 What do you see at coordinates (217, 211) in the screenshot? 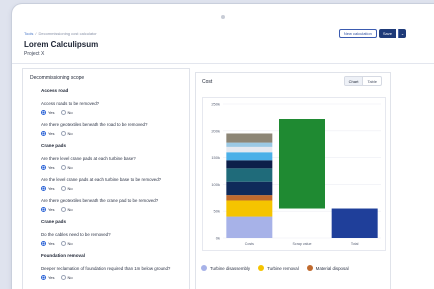
I see `y-tick-label: 50k` at bounding box center [217, 211].